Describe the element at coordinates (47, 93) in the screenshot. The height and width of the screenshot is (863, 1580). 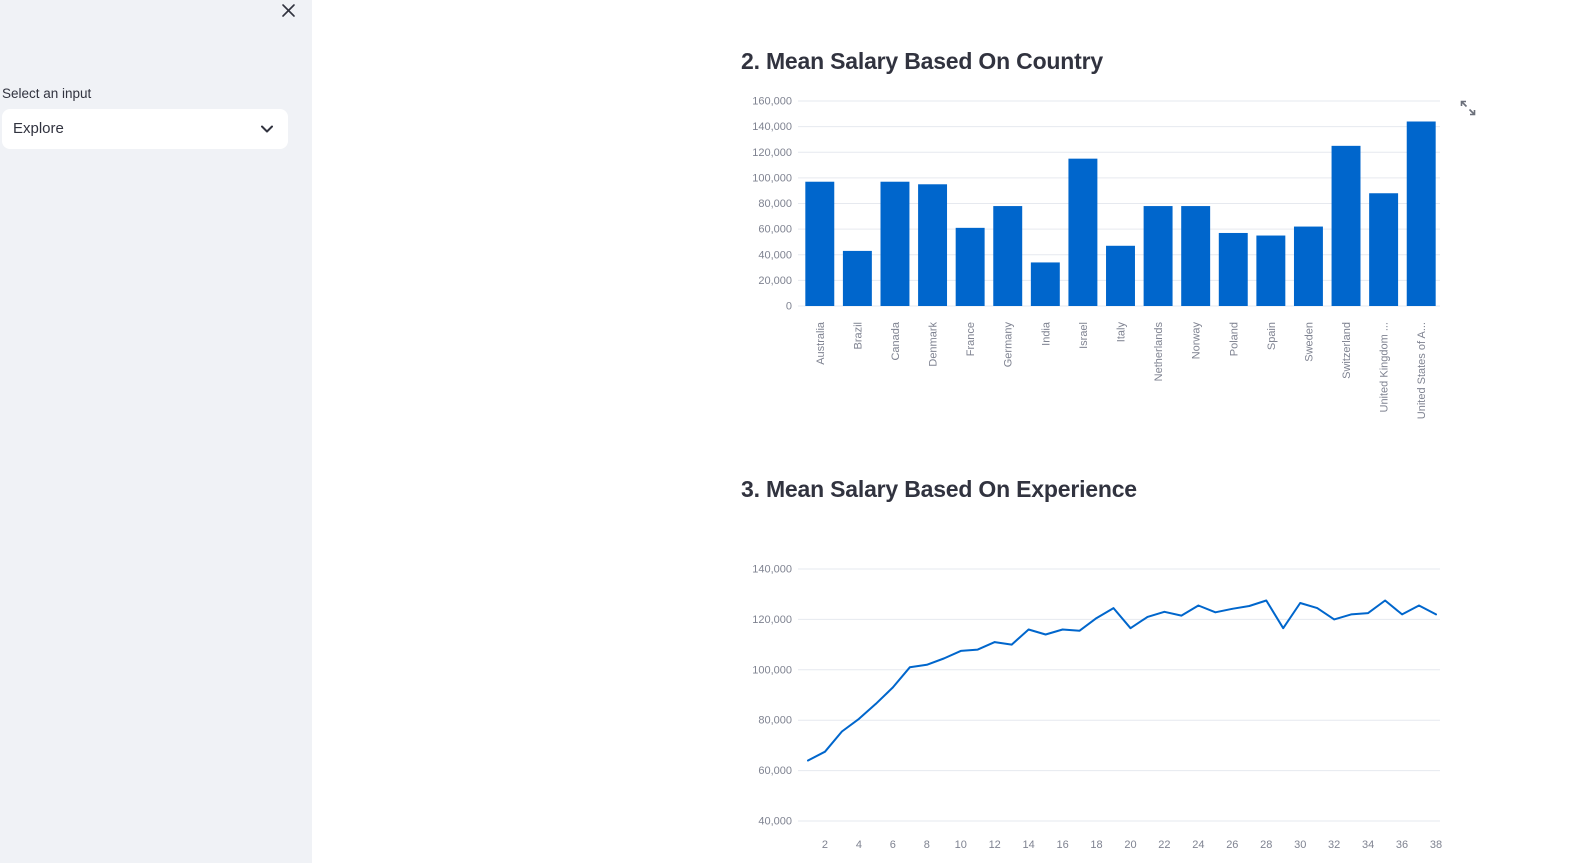
I see `select-label: Select an input` at that location.